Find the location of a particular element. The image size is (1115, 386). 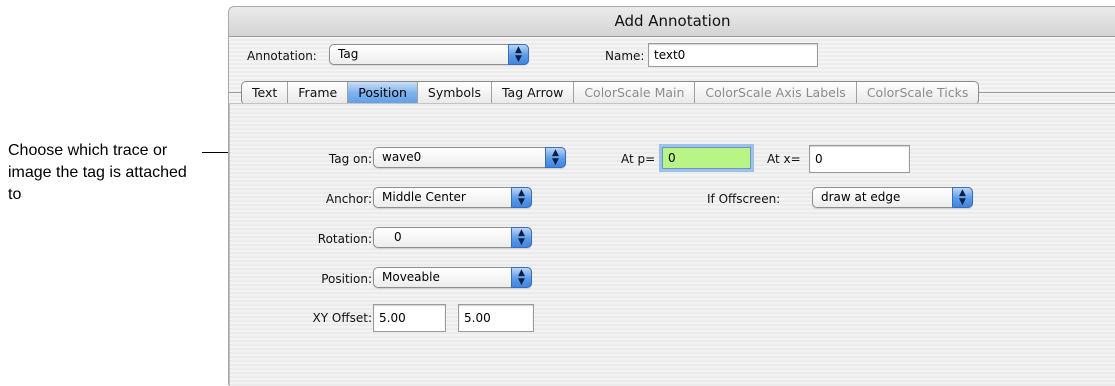

annotation-type-popup: Tag ▲ ▼ is located at coordinates (429, 54).